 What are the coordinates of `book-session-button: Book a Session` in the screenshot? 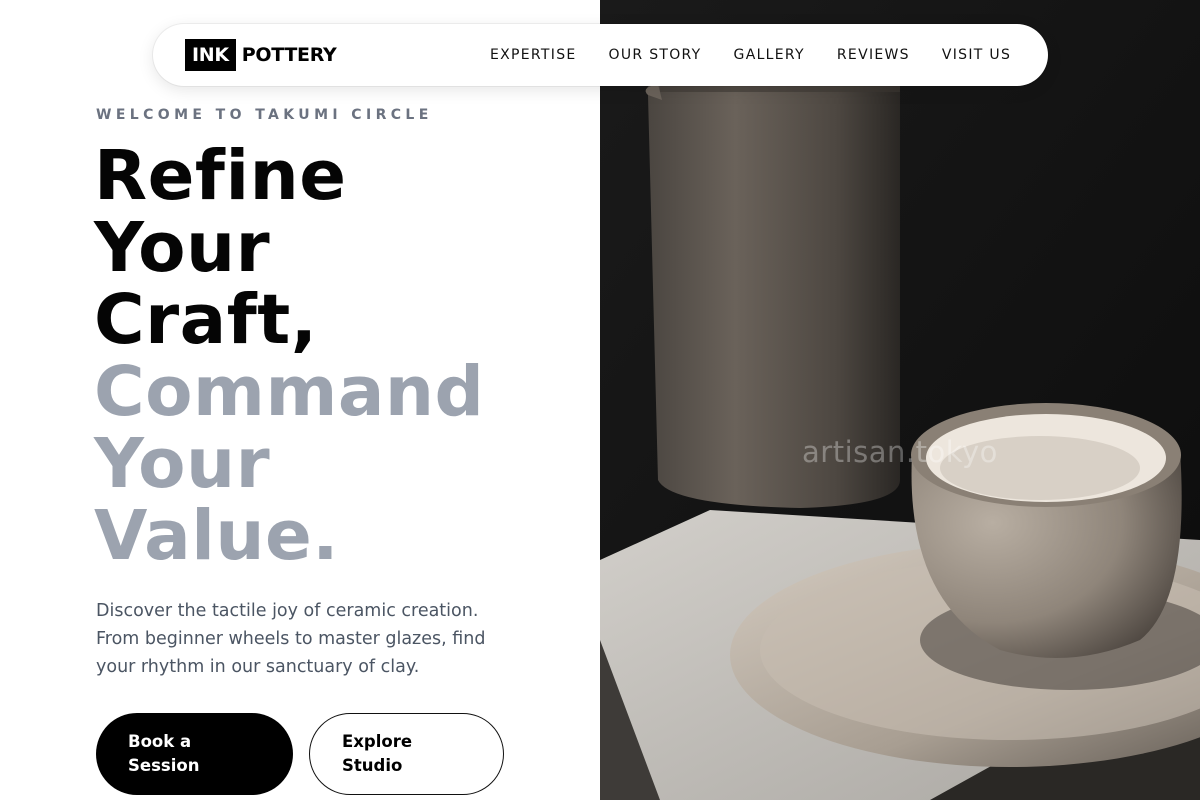 It's located at (194, 754).